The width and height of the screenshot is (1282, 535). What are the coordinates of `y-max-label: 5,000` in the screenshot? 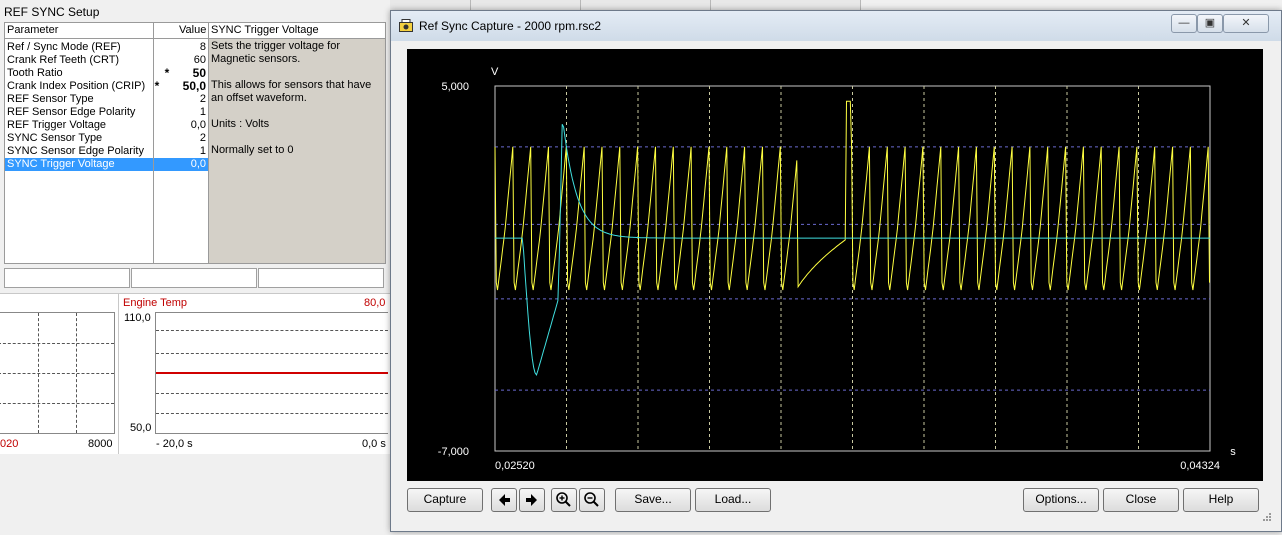 It's located at (455, 87).